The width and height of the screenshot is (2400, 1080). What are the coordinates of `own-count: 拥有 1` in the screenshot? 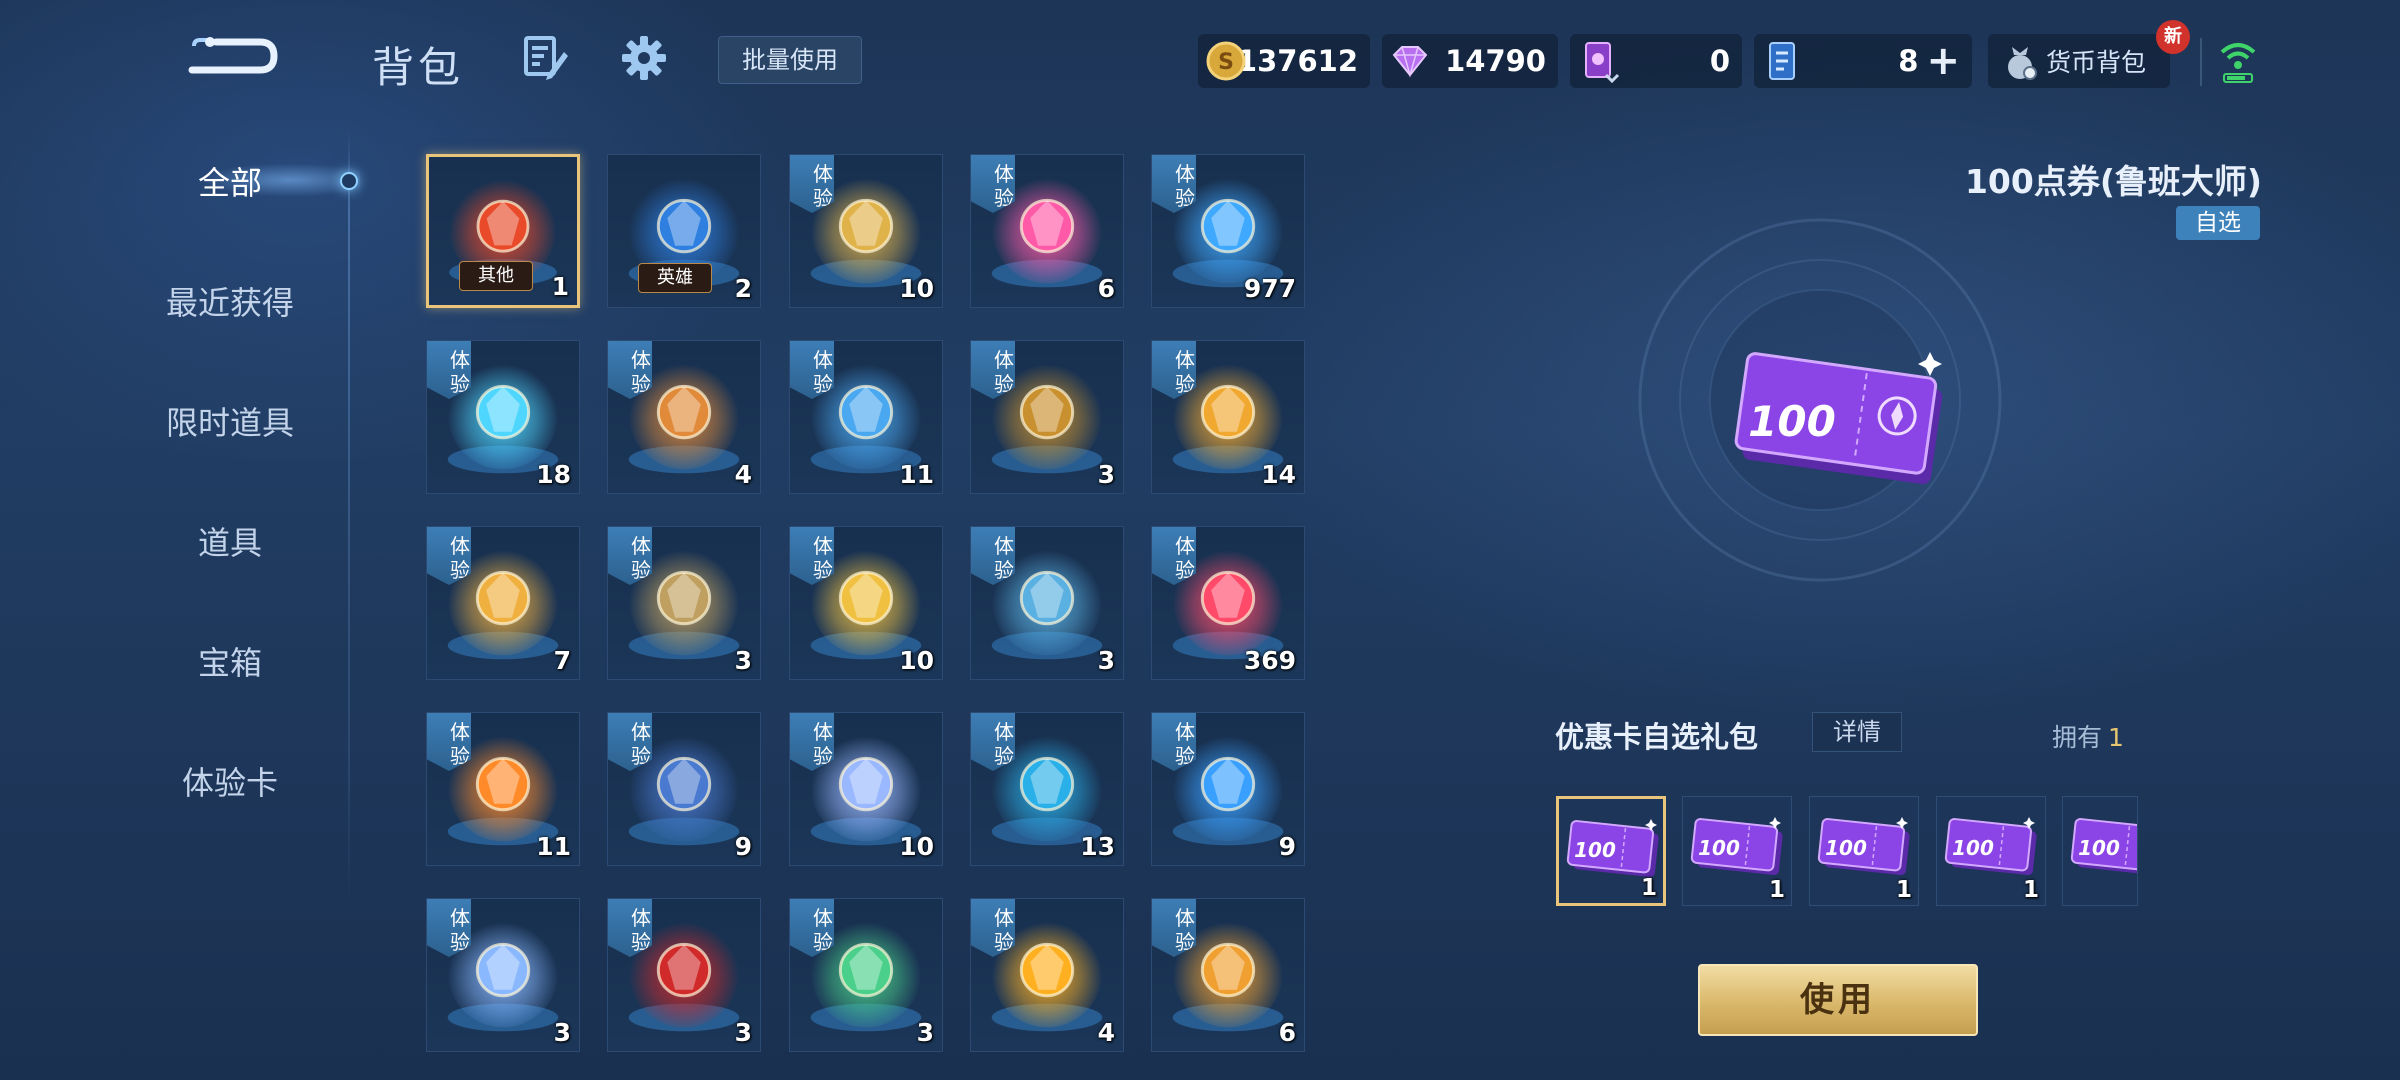 It's located at (2088, 736).